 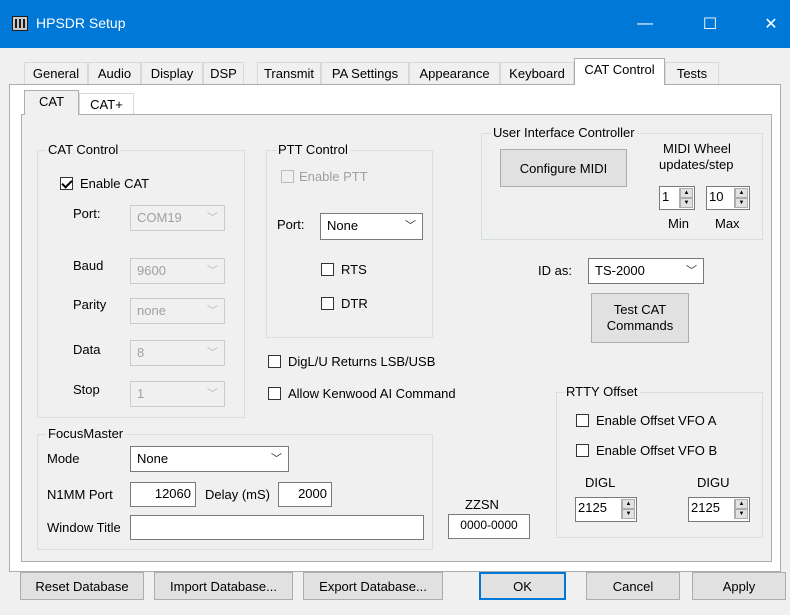 I want to click on enable-ptt-checkbox, so click(x=287, y=176).